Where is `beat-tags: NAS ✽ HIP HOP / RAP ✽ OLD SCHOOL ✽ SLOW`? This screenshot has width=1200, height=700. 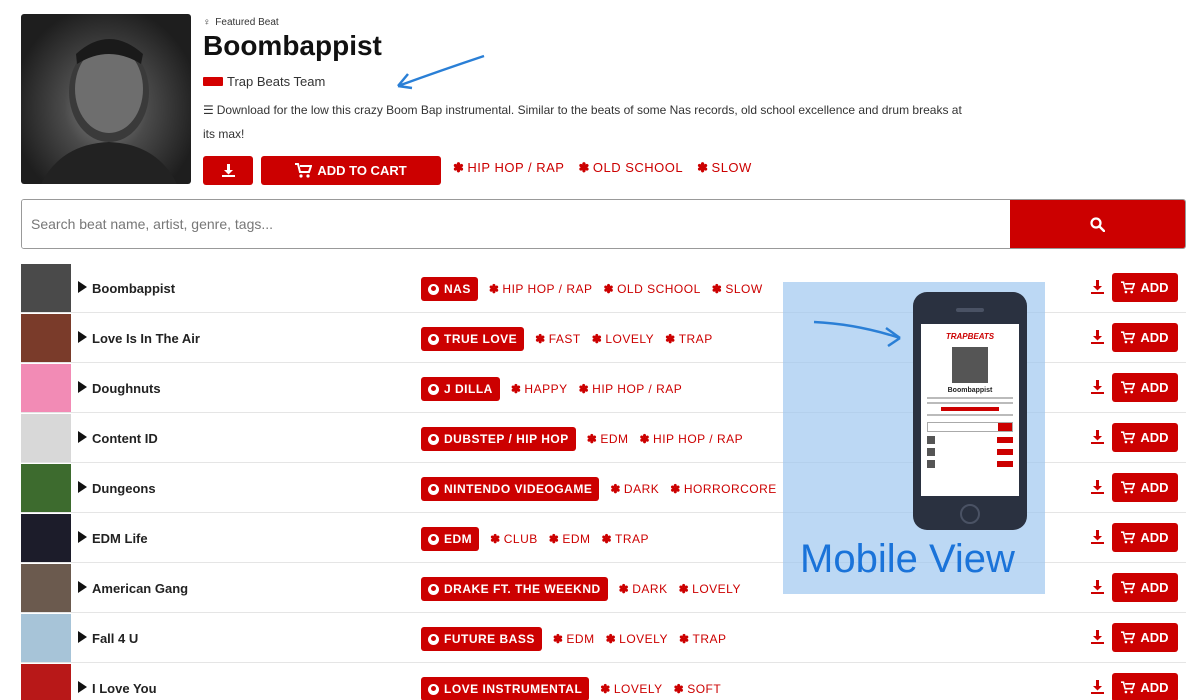
beat-tags: NAS ✽ HIP HOP / RAP ✽ OLD SCHOOL ✽ SLOW is located at coordinates (592, 289).